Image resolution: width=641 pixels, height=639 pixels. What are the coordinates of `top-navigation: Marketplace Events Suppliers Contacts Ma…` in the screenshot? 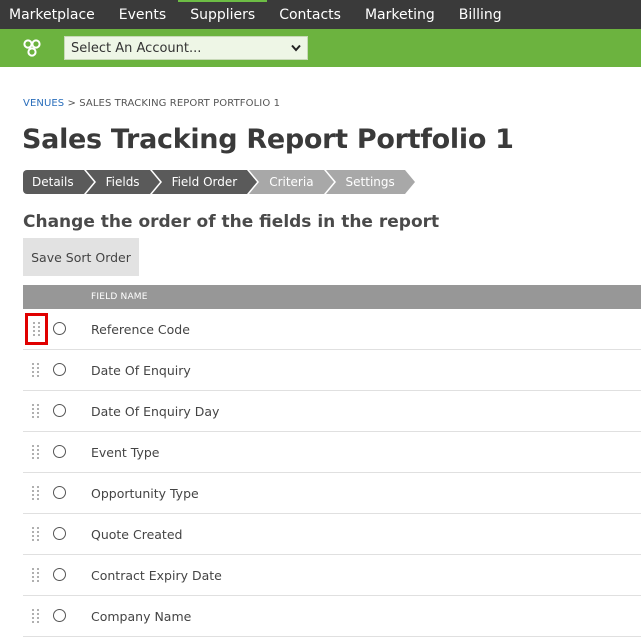 It's located at (320, 14).